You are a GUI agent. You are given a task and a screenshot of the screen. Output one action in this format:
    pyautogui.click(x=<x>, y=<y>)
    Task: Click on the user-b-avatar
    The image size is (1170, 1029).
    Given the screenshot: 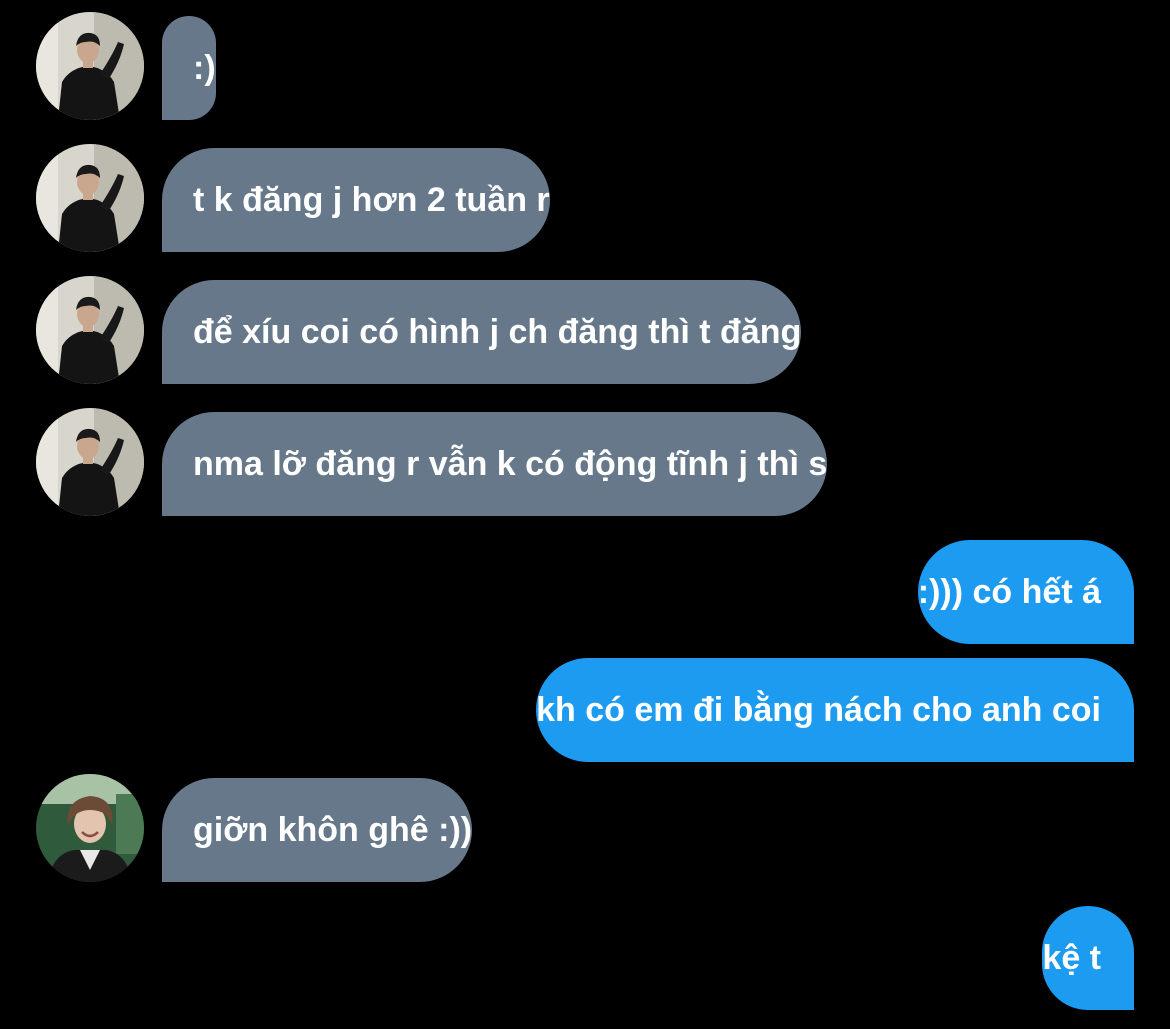 What is the action you would take?
    pyautogui.click(x=90, y=828)
    